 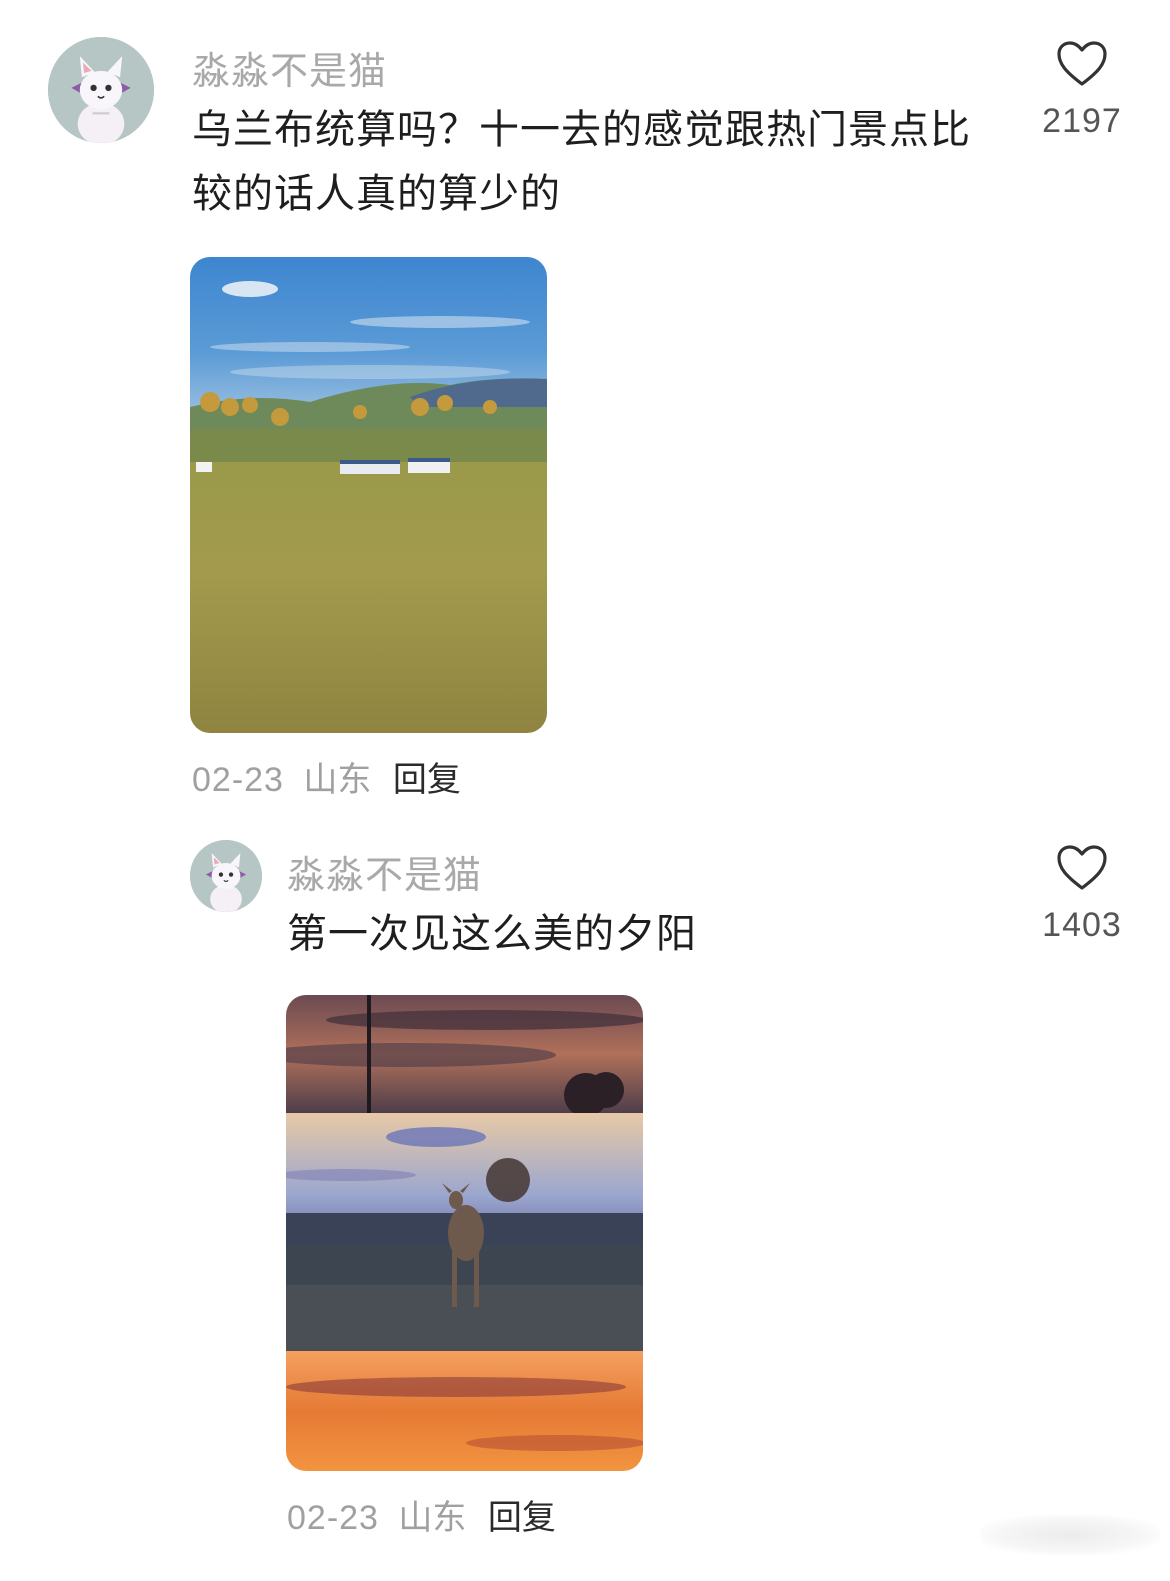 I want to click on comment-text-line: 较的话人真的算少的, so click(x=376, y=194).